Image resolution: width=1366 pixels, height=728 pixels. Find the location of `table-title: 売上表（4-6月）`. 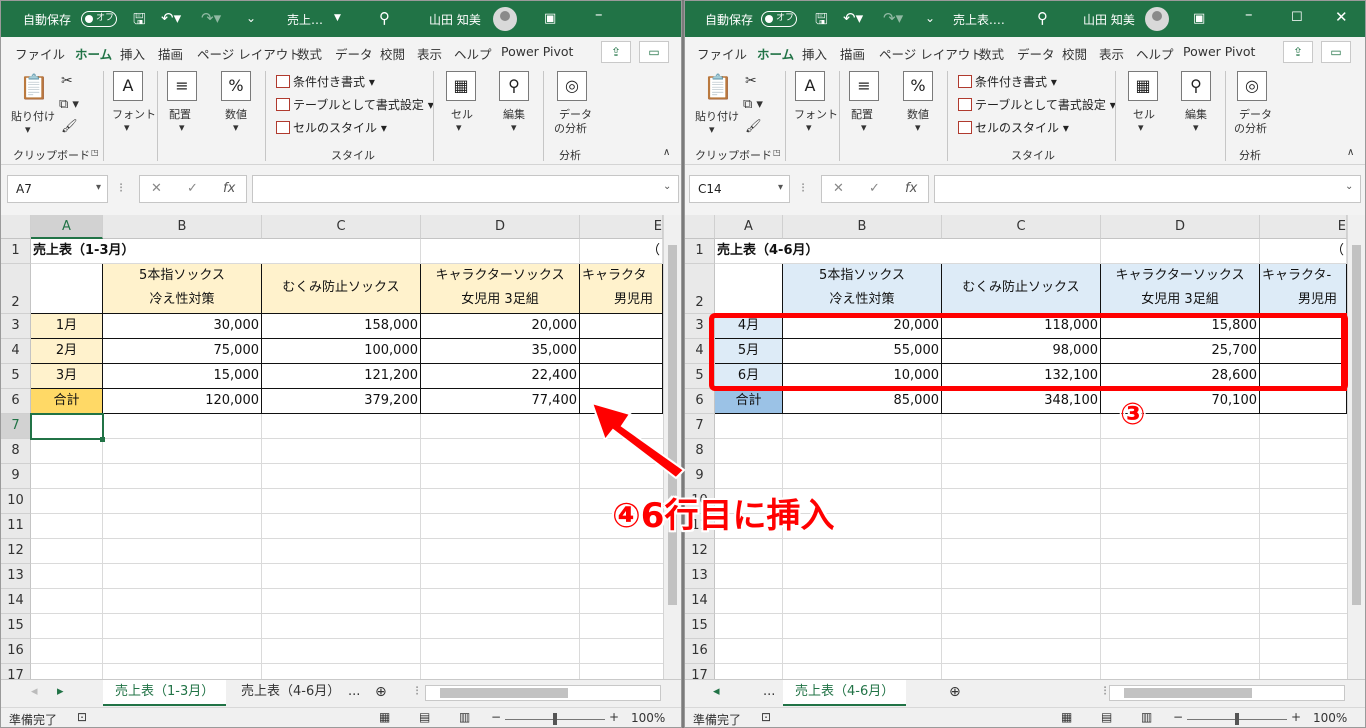

table-title: 売上表（4-6月） is located at coordinates (828, 251).